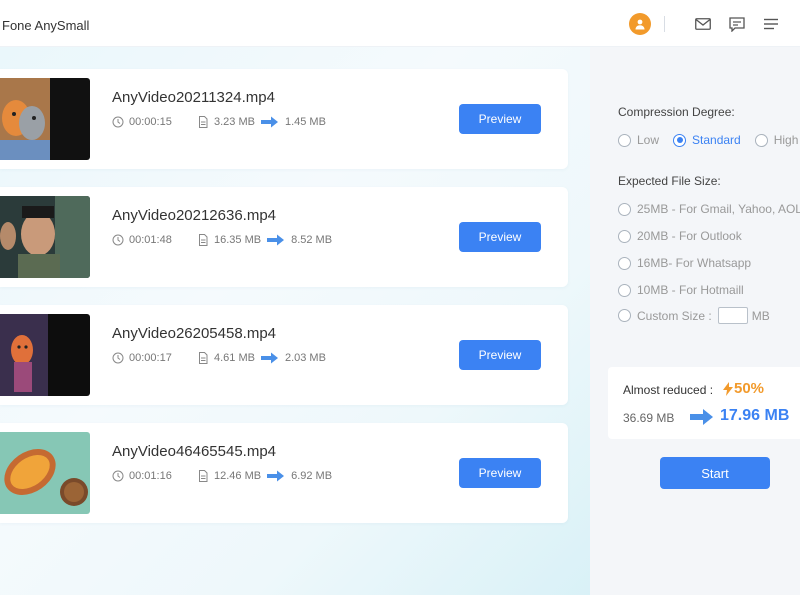 The width and height of the screenshot is (800, 600). I want to click on total-compressed-size: 17.96 MB, so click(755, 415).